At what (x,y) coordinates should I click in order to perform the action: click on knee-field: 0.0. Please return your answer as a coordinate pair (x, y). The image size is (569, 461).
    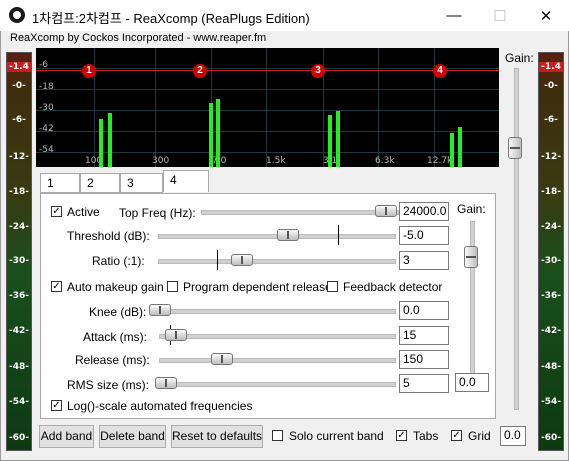
    Looking at the image, I should click on (424, 310).